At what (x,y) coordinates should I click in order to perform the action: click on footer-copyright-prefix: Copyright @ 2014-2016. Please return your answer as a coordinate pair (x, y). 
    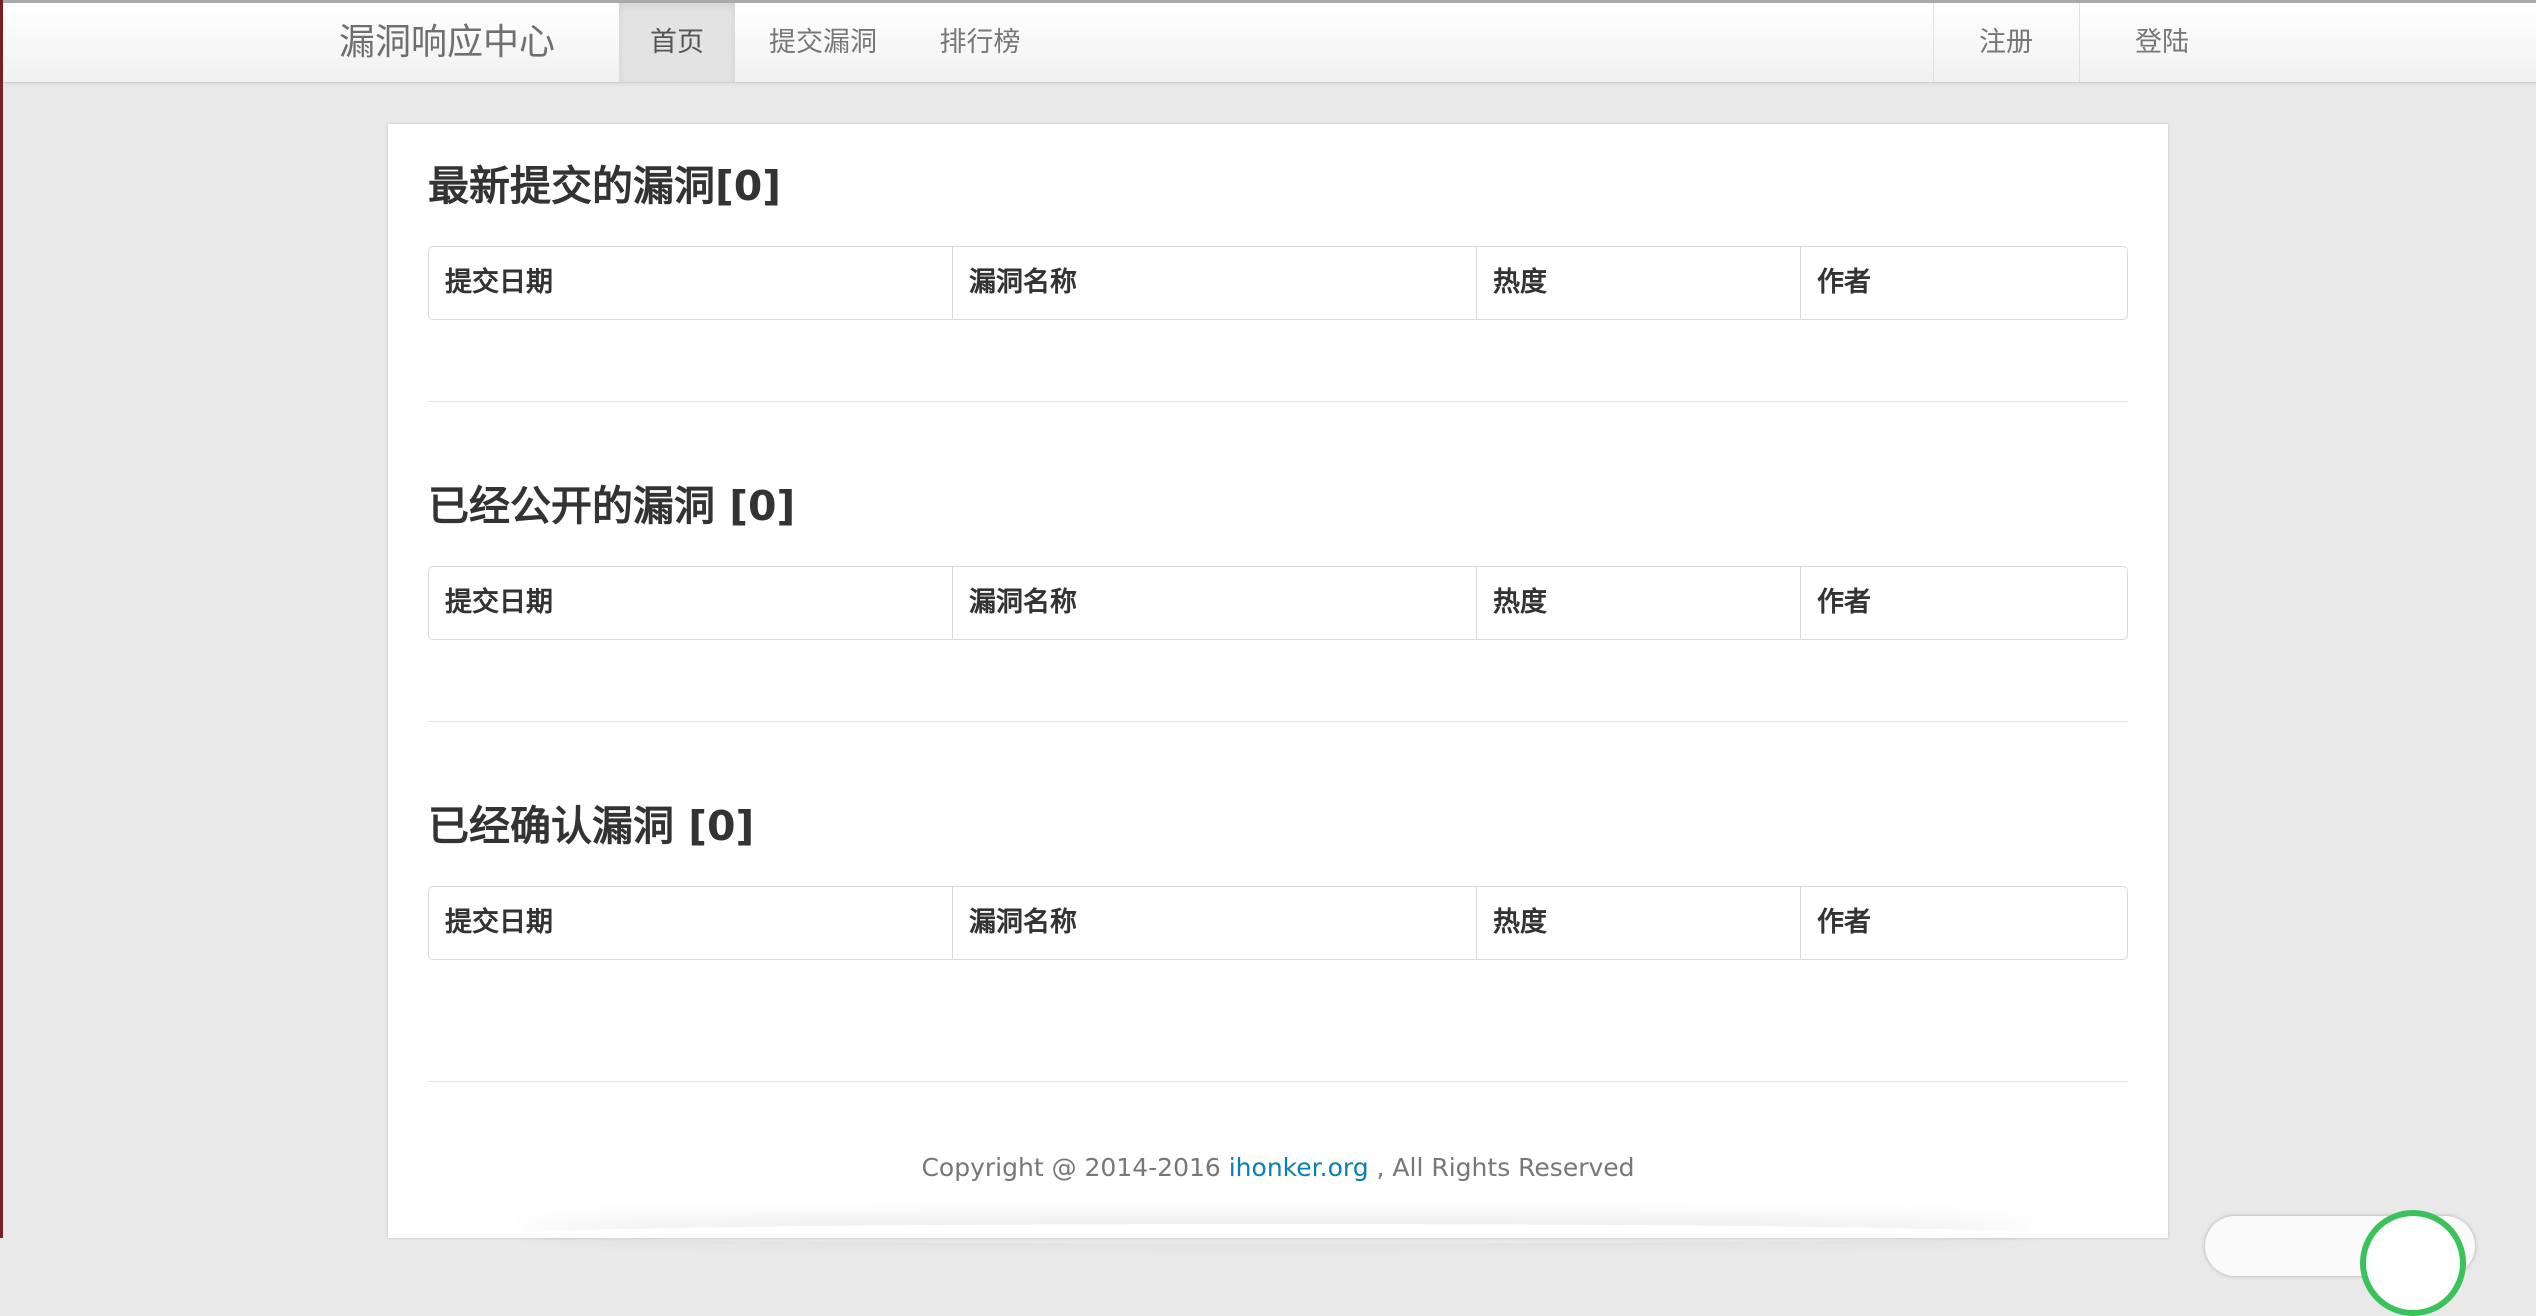
    Looking at the image, I should click on (1075, 1167).